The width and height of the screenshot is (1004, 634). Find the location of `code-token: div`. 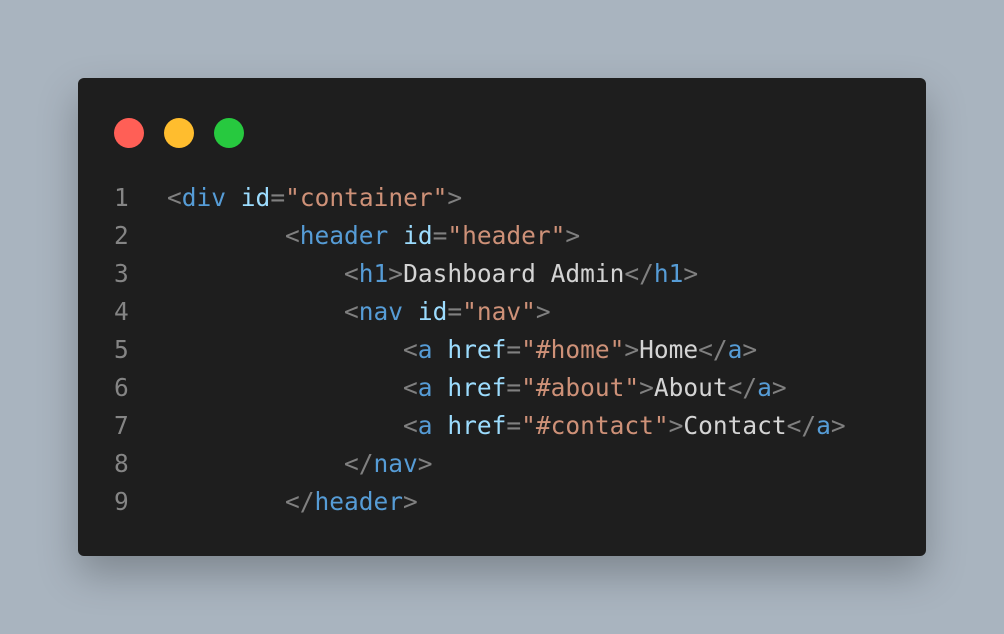

code-token: div is located at coordinates (204, 197).